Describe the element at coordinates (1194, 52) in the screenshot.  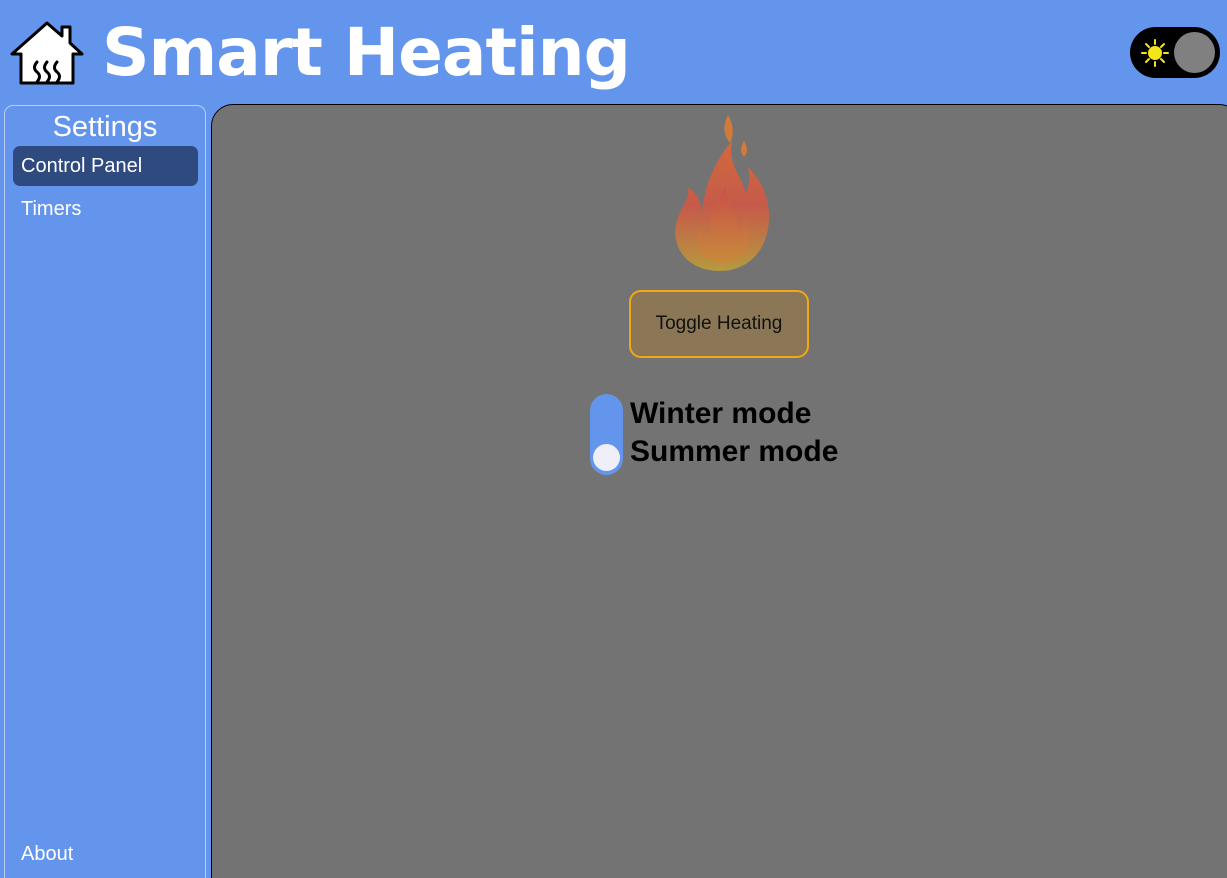
I see `theme-toggle-knob` at that location.